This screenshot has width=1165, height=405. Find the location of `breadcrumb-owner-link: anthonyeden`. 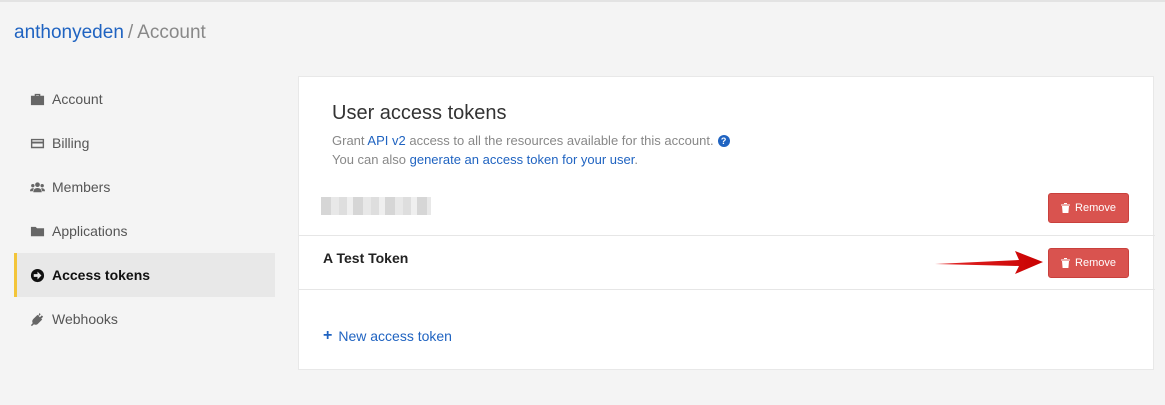

breadcrumb-owner-link: anthonyeden is located at coordinates (69, 32).